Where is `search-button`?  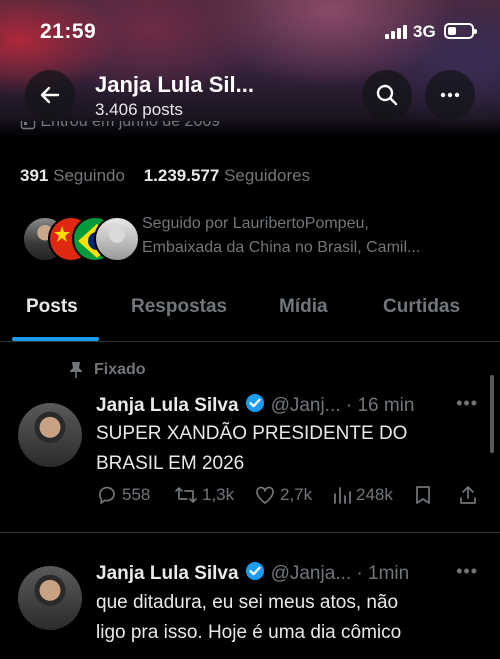 search-button is located at coordinates (387, 95).